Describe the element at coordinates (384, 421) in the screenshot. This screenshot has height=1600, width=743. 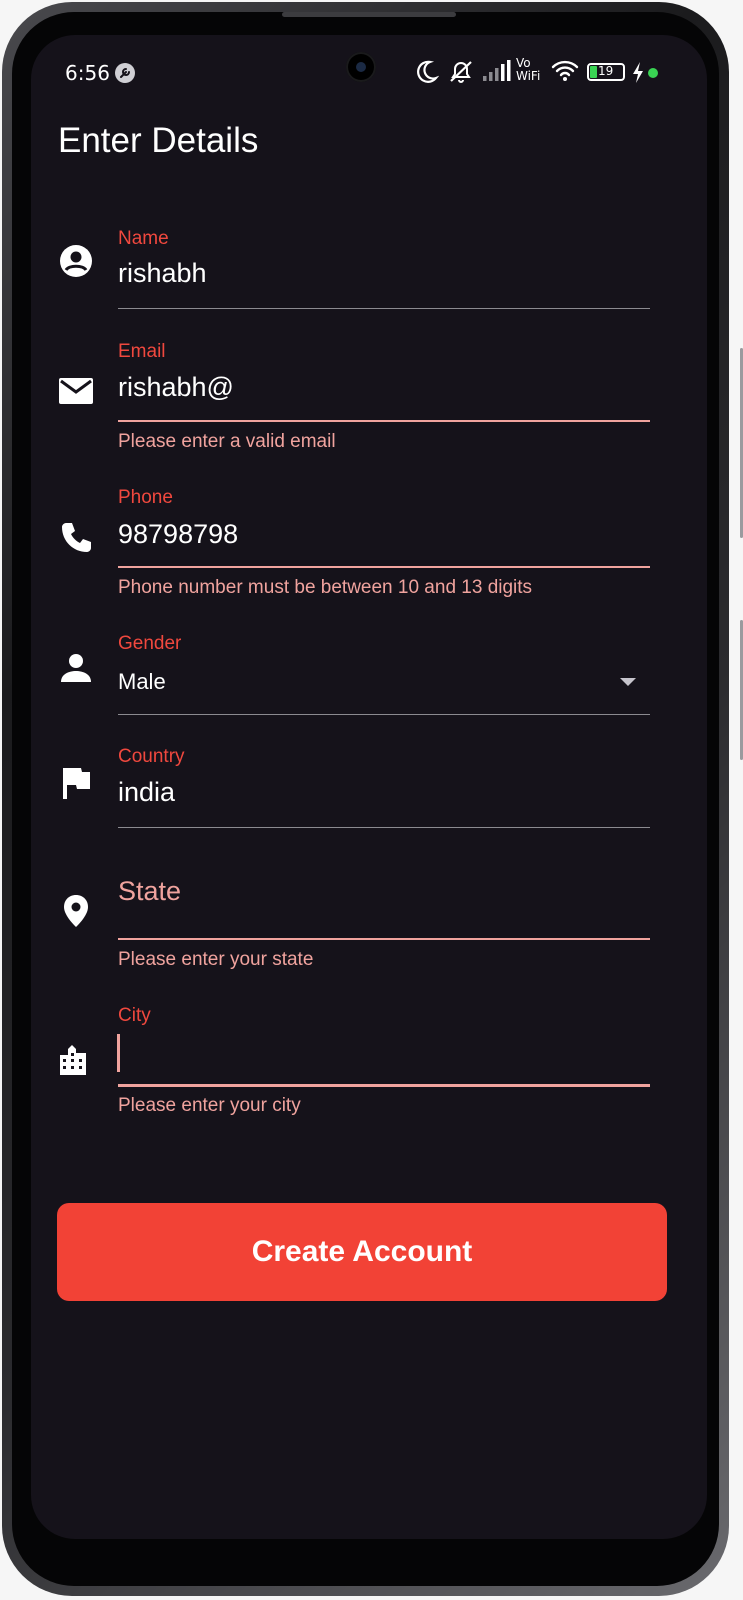
I see `email-underline` at that location.